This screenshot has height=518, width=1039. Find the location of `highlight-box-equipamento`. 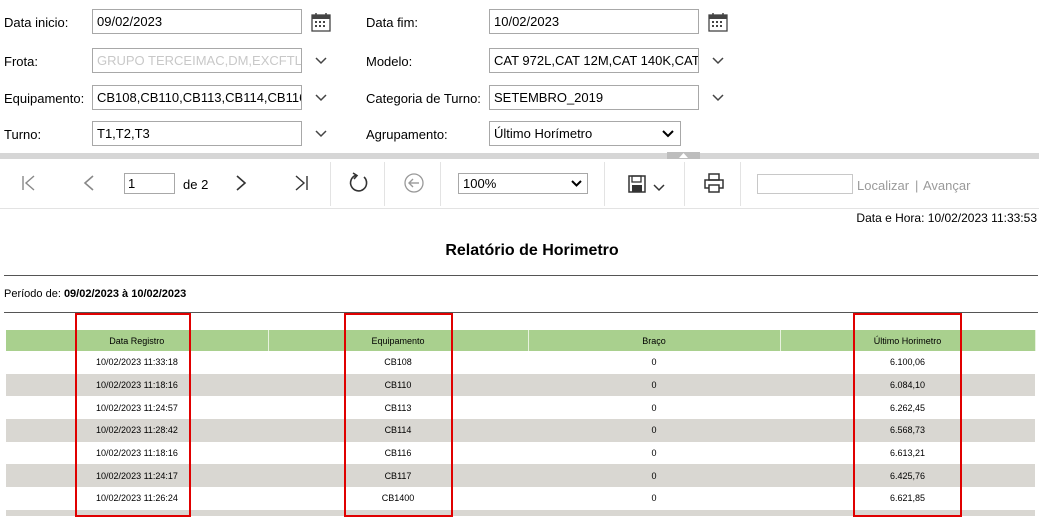

highlight-box-equipamento is located at coordinates (398, 415).